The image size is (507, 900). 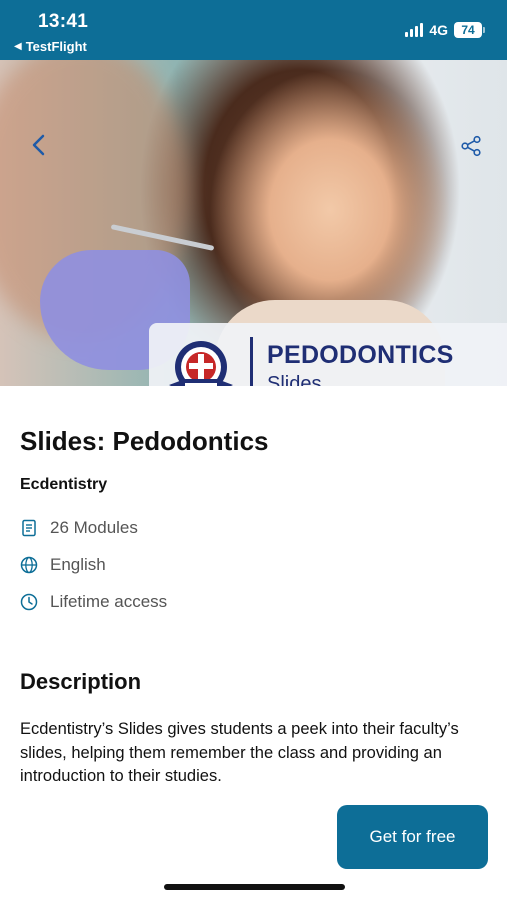 What do you see at coordinates (294, 379) in the screenshot?
I see `badge-subtitle: Slides` at bounding box center [294, 379].